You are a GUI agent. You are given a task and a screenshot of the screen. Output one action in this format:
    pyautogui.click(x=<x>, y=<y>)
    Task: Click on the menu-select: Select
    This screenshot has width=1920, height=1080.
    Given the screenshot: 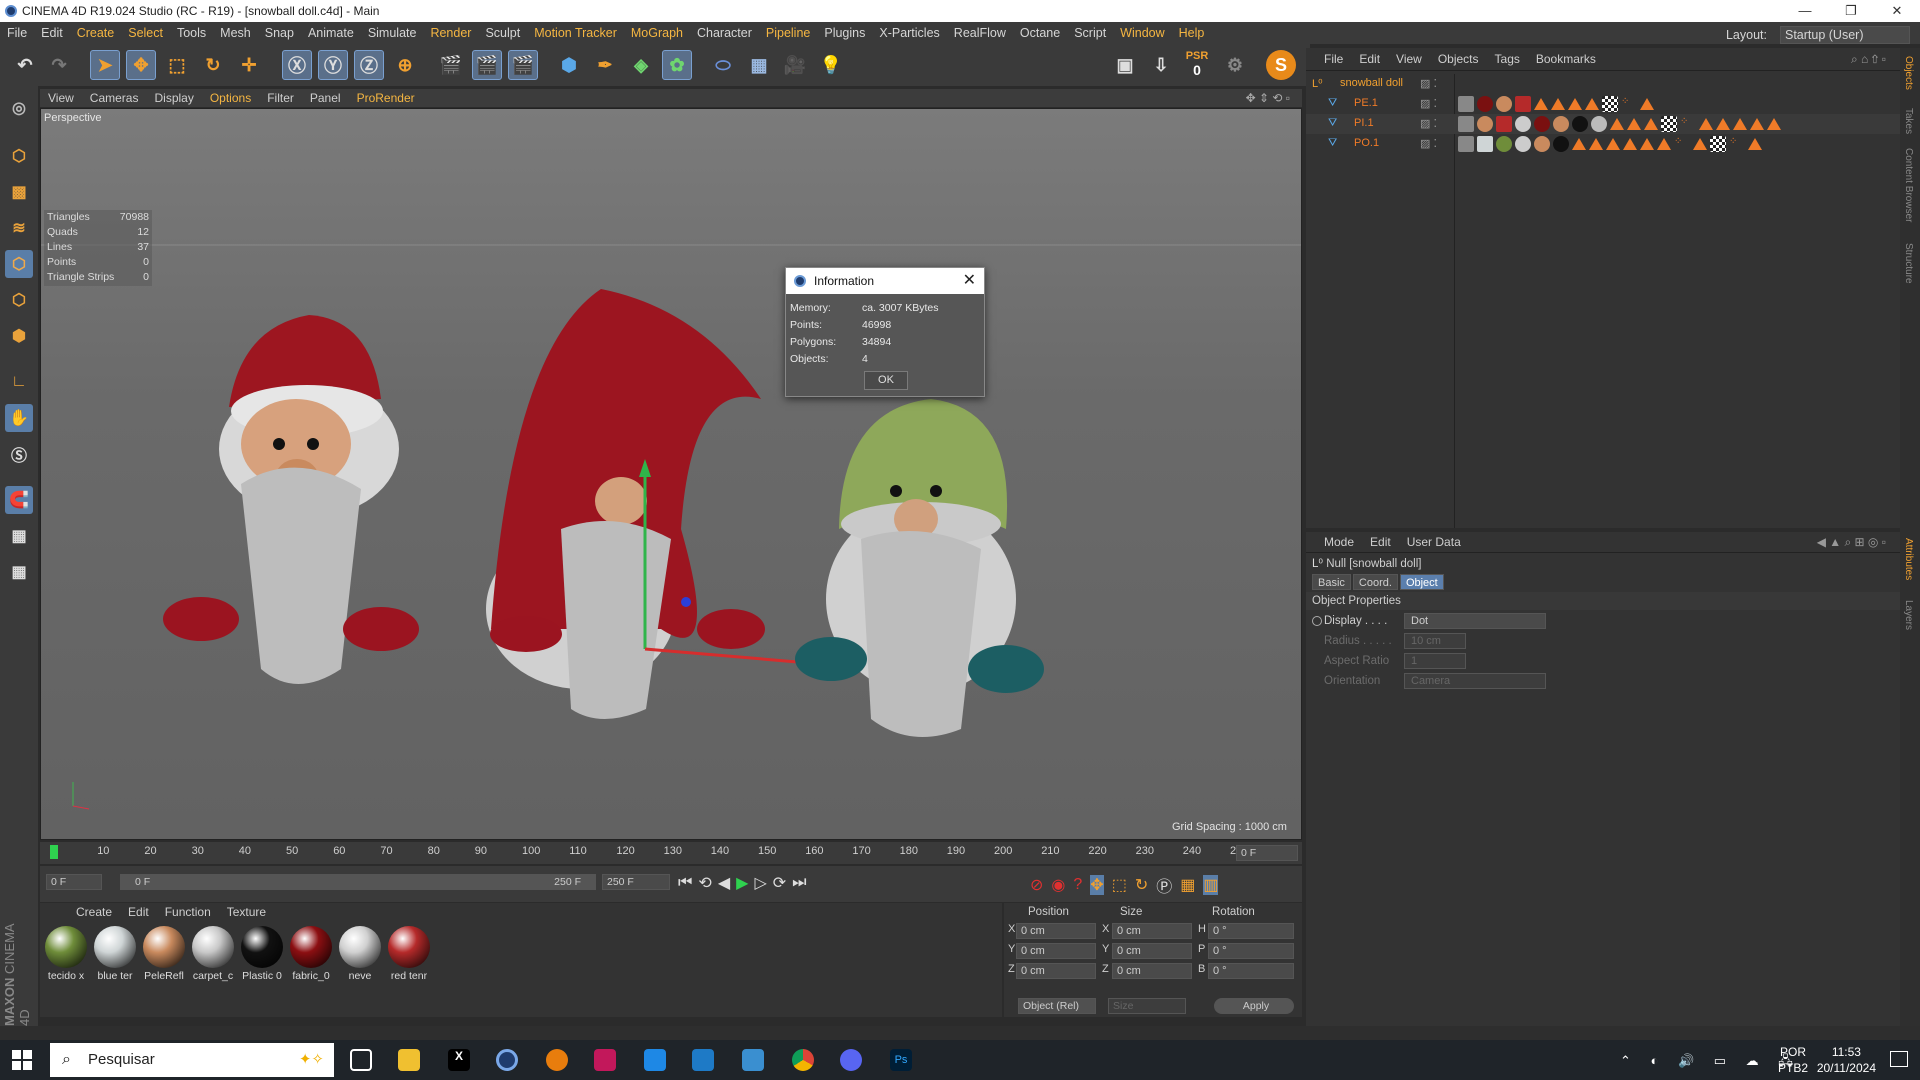 What is the action you would take?
    pyautogui.click(x=145, y=33)
    